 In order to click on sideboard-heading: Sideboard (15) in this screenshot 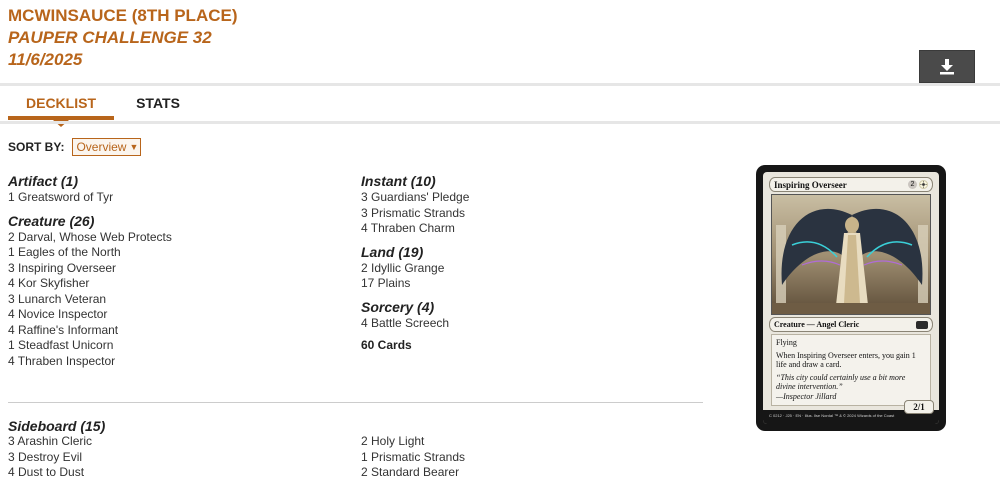, I will do `click(57, 426)`.